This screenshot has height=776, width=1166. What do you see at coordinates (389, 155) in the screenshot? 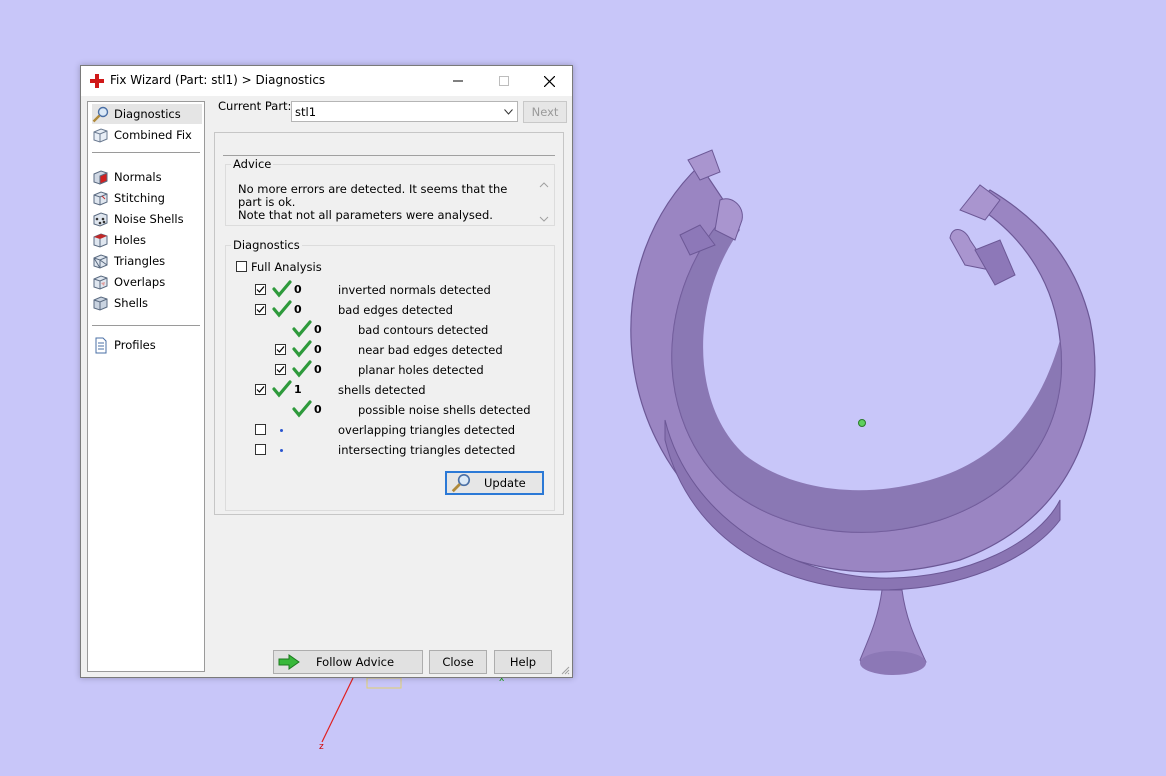
I see `panel-divider` at bounding box center [389, 155].